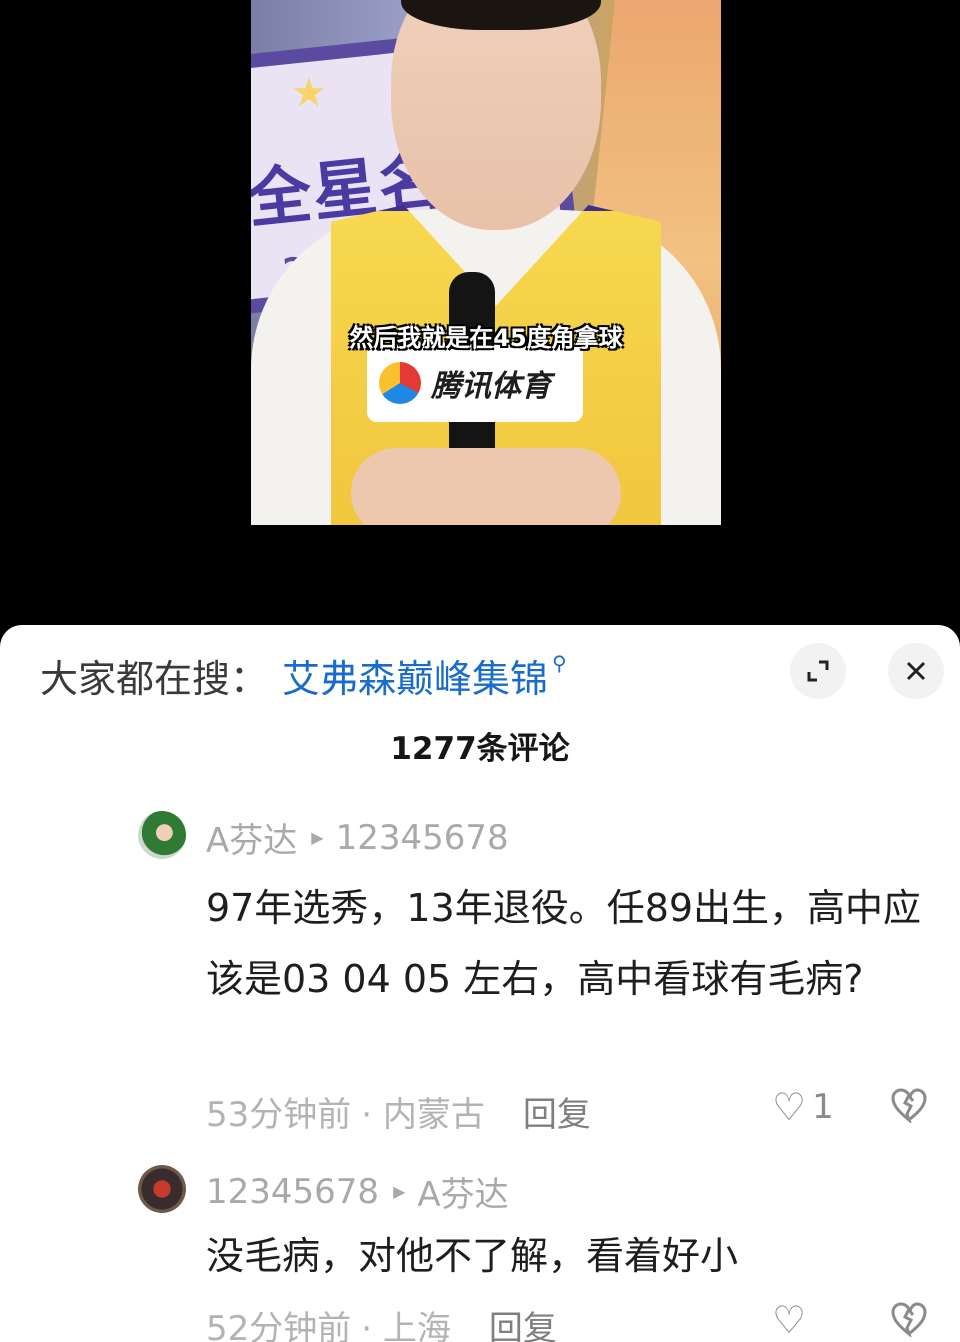  What do you see at coordinates (486, 338) in the screenshot?
I see `video-subtitle: 然后我就是在45度角拿球` at bounding box center [486, 338].